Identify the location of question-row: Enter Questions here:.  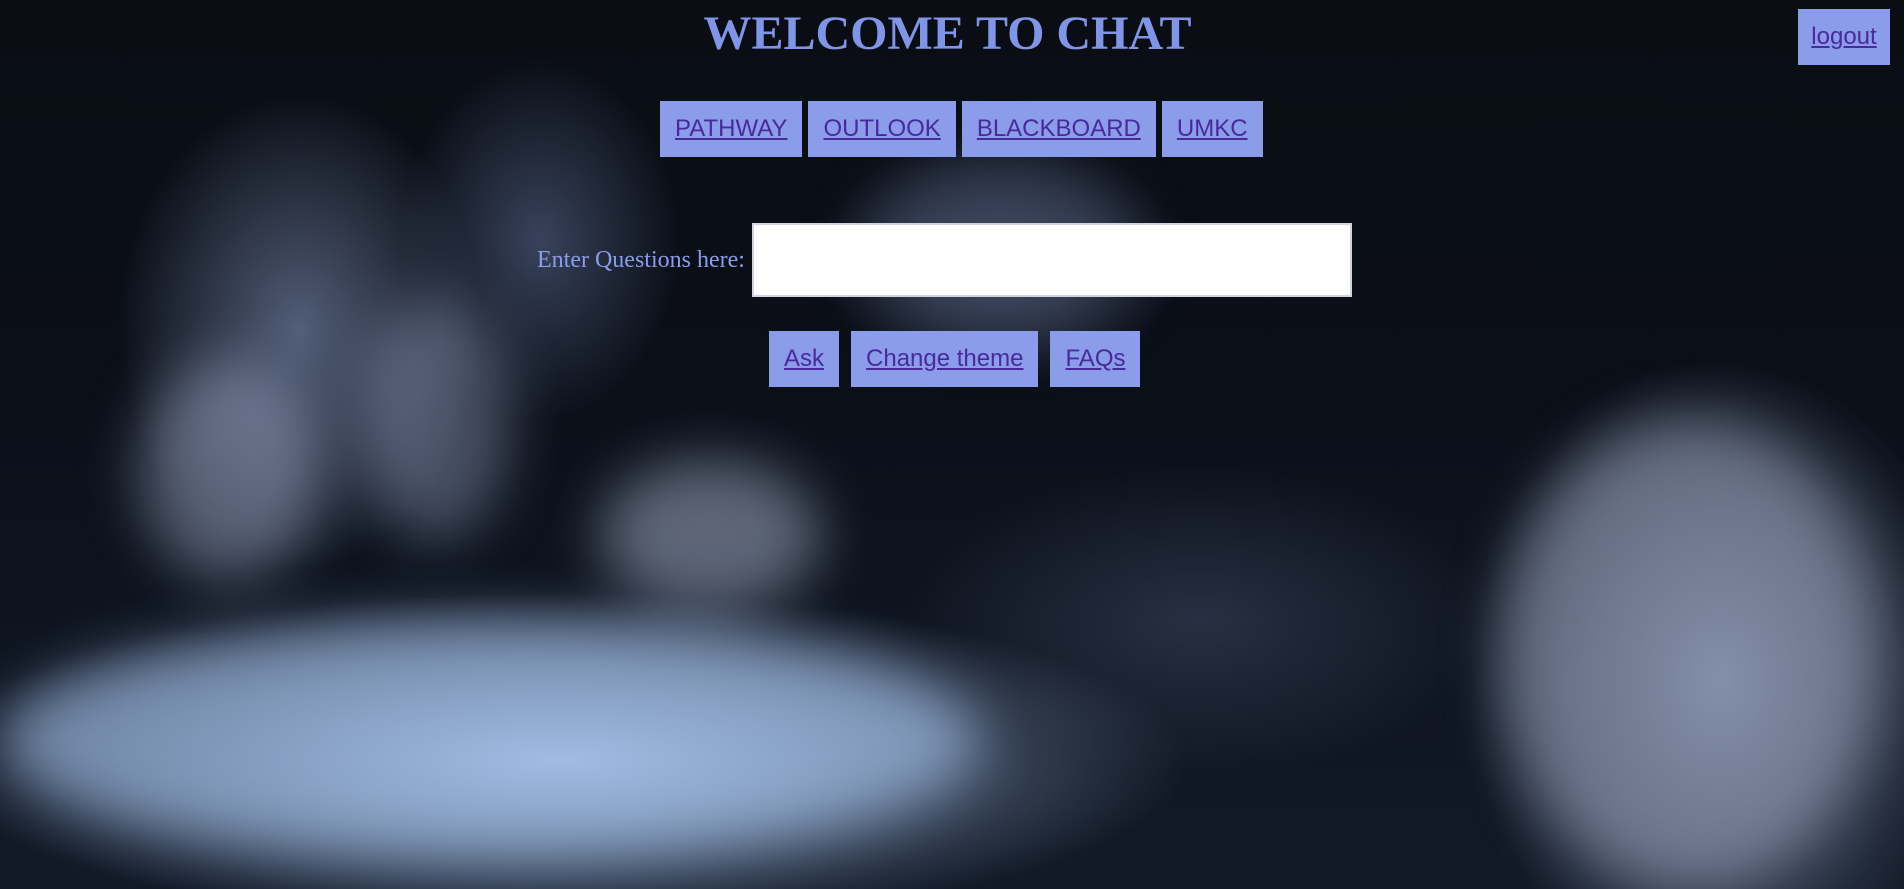
(944, 260).